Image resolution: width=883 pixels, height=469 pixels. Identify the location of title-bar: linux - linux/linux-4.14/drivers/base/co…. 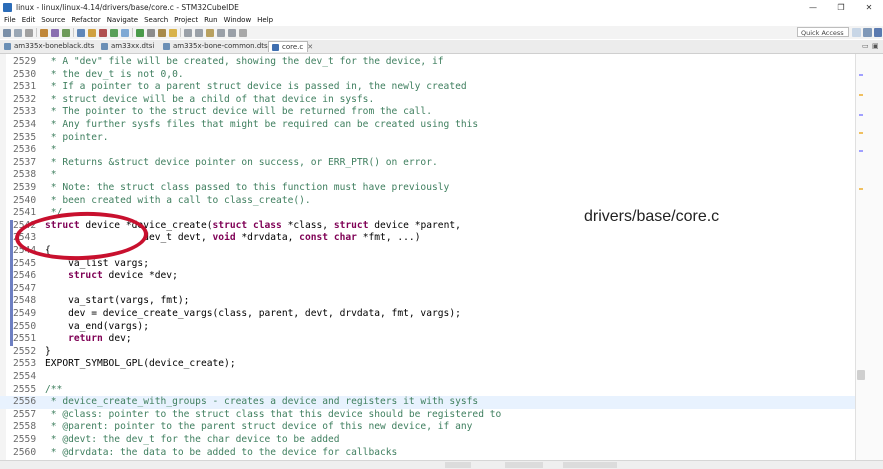
(441, 7).